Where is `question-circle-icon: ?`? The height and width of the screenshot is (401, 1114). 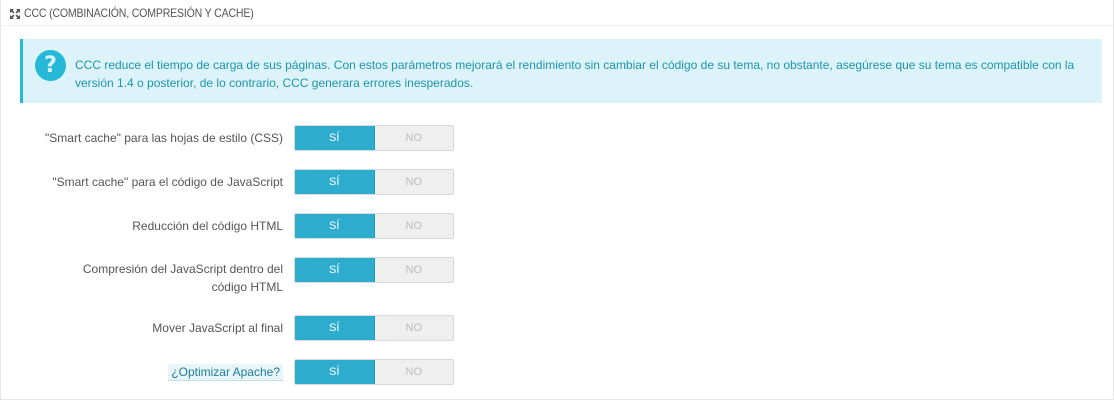 question-circle-icon: ? is located at coordinates (50, 65).